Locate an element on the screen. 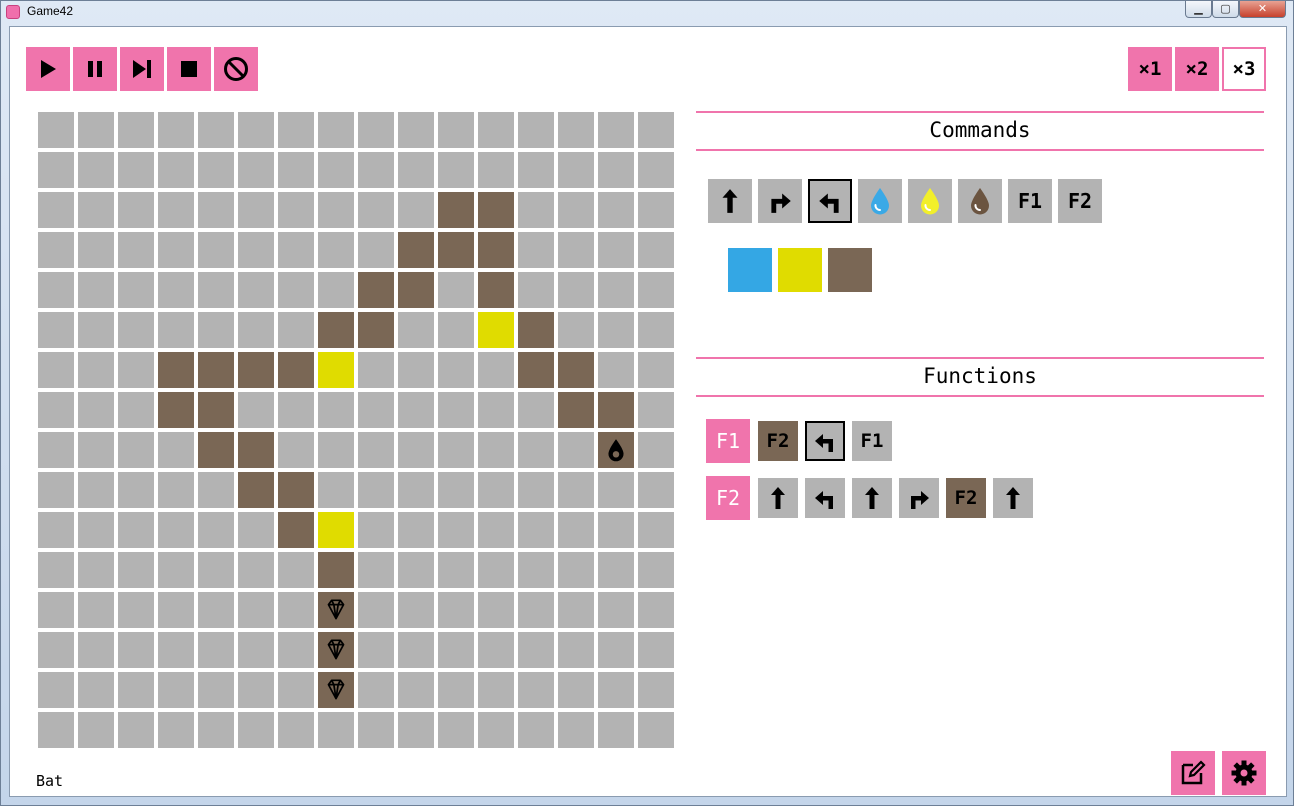 The width and height of the screenshot is (1294, 806). function-label-f1: F1 is located at coordinates (728, 441).